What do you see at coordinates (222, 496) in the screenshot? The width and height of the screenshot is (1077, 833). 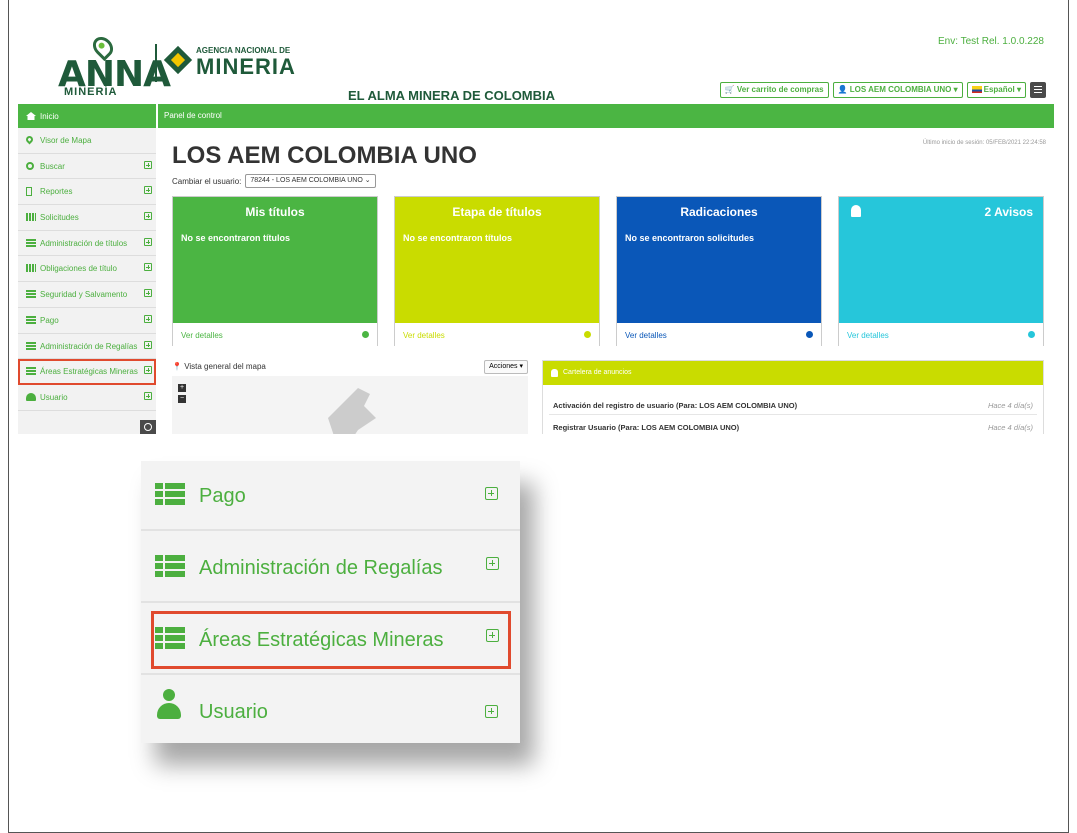 I see `zoom-item-label: Pago` at bounding box center [222, 496].